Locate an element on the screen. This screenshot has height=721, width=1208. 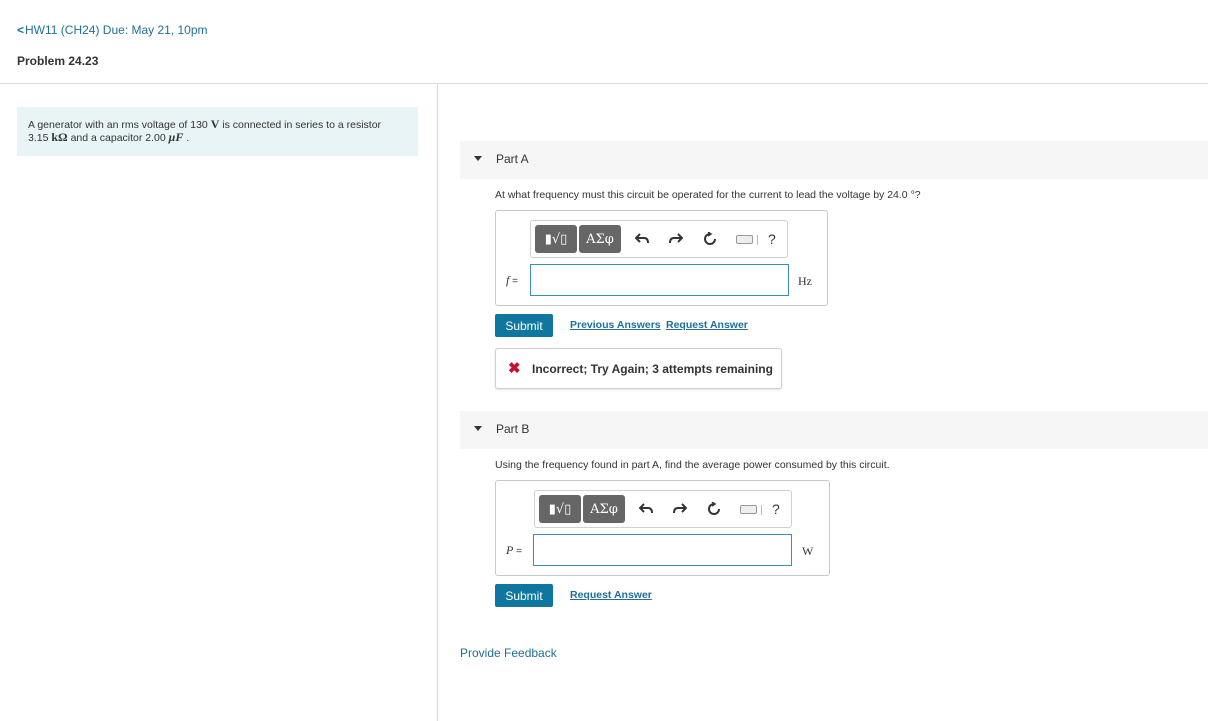
assignment-title: HW11 (CH24) Due: May 21, 10pm is located at coordinates (116, 30).